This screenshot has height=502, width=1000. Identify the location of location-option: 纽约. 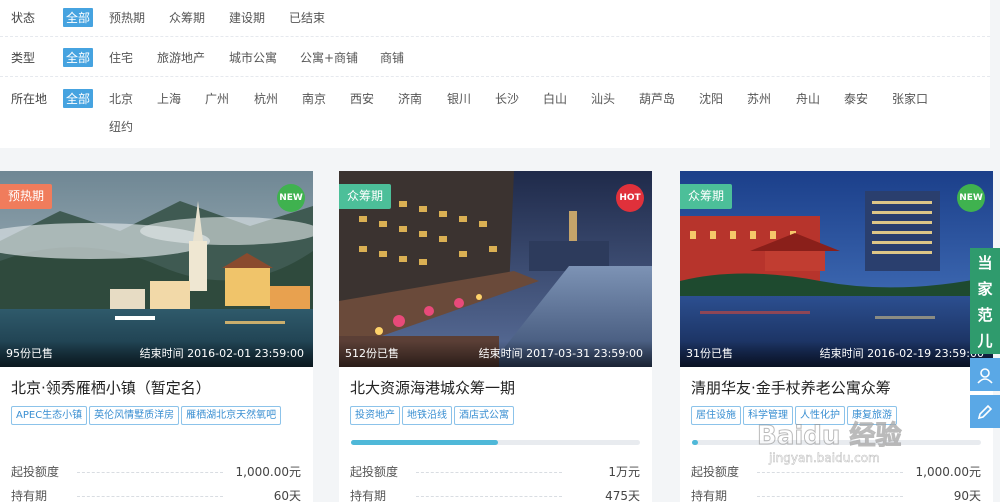
(121, 126).